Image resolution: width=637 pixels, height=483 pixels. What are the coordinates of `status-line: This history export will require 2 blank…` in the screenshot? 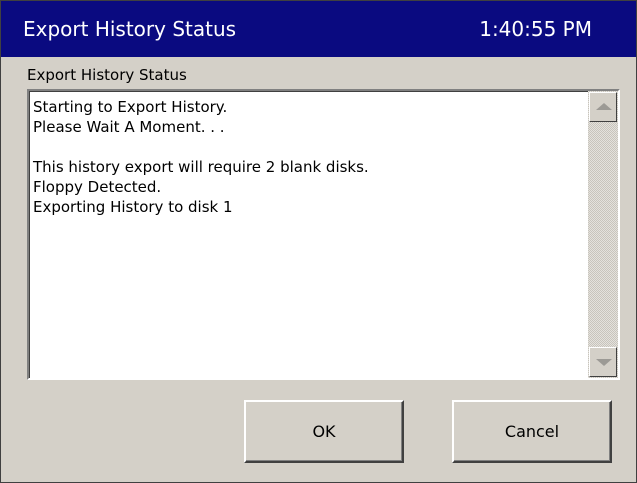 It's located at (201, 167).